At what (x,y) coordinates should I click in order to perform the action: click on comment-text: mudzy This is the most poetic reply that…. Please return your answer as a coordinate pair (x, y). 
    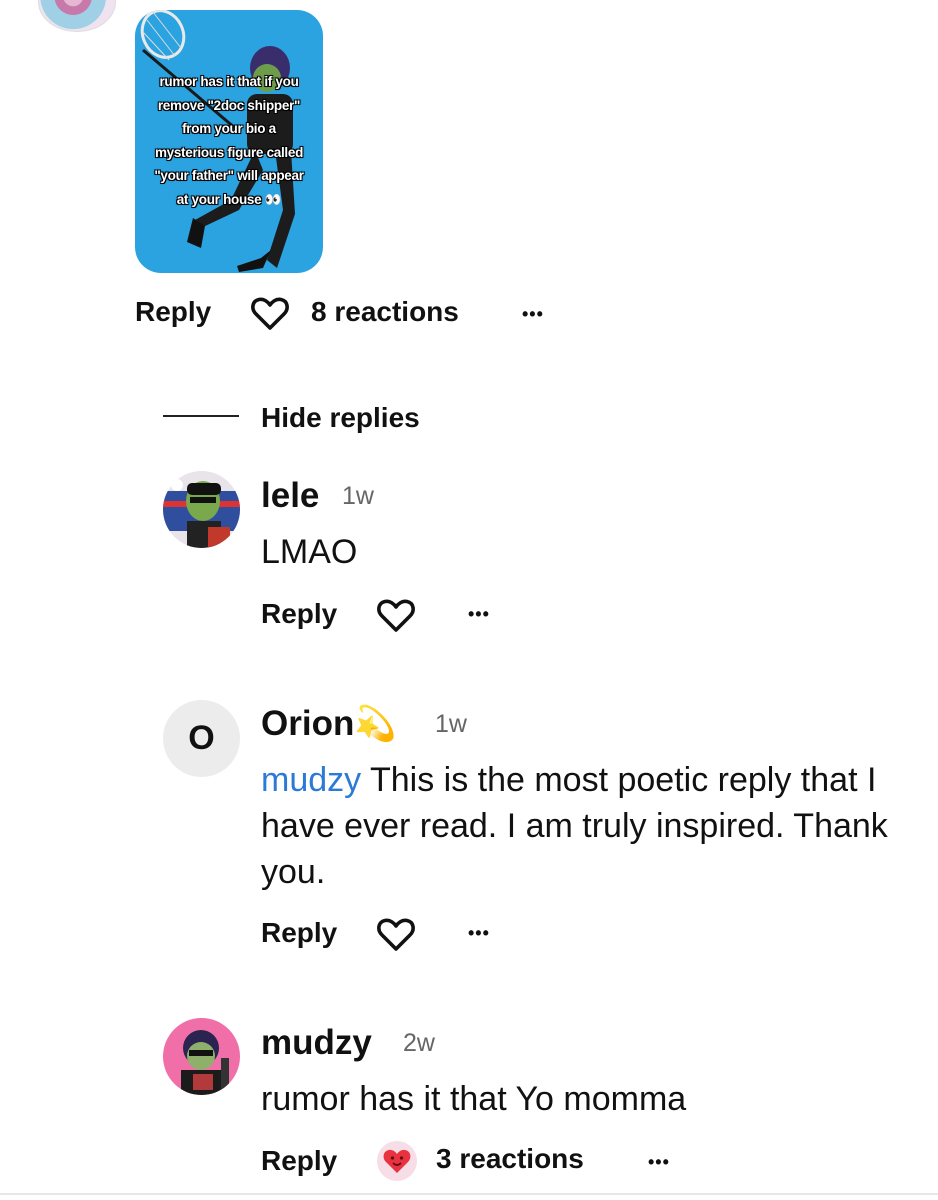
    Looking at the image, I should click on (574, 826).